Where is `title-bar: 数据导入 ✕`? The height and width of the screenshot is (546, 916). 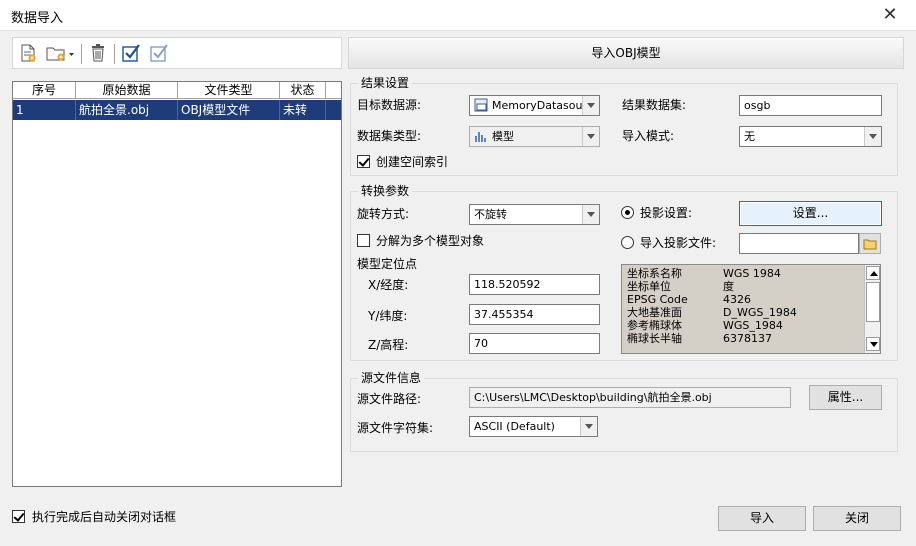
title-bar: 数据导入 ✕ is located at coordinates (458, 15).